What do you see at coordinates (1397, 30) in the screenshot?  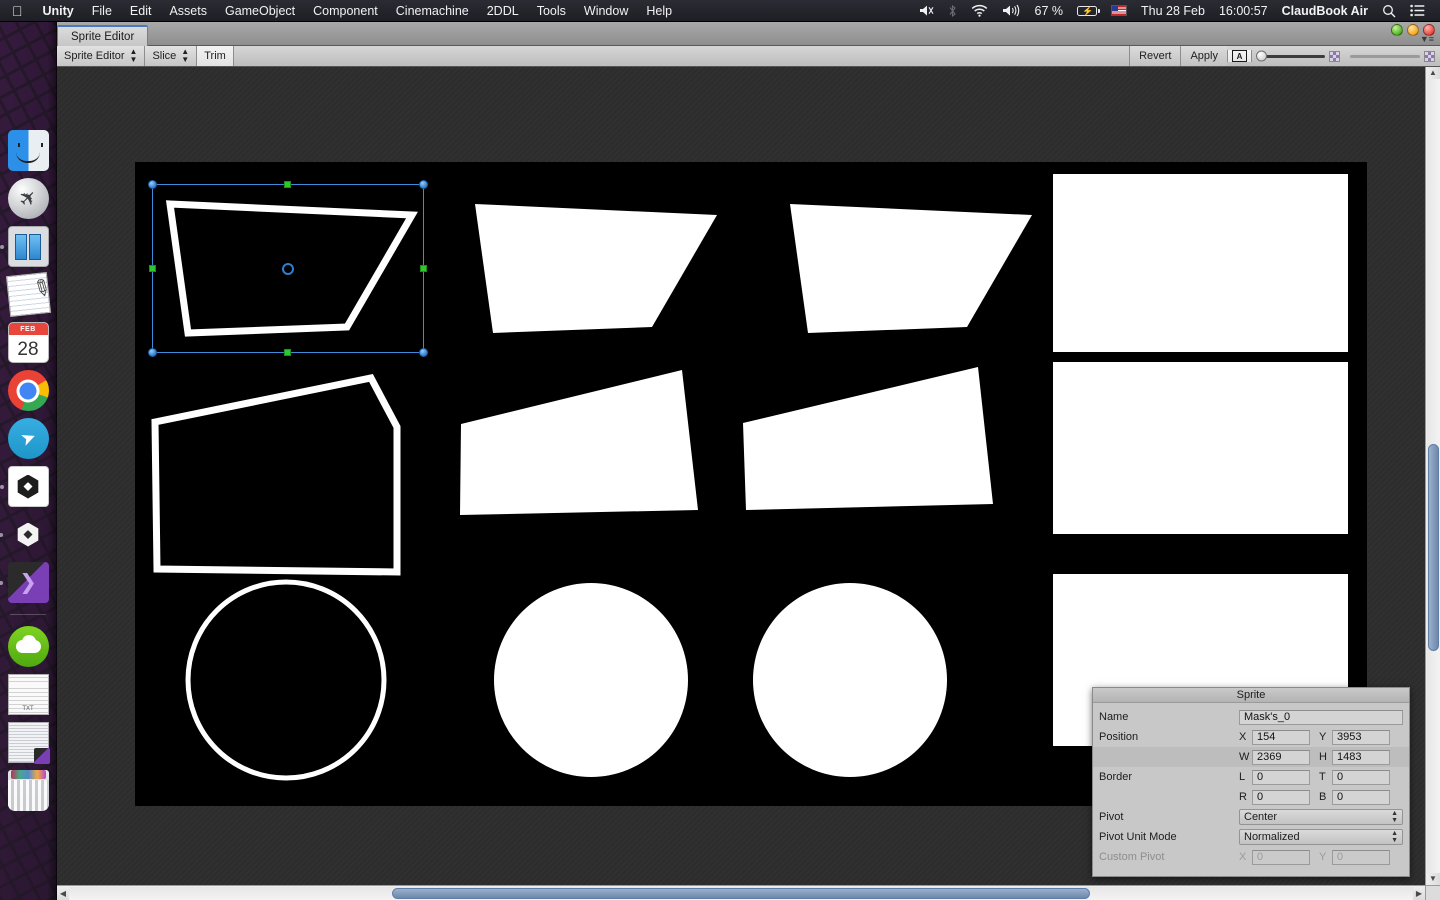 I see `zoom-button` at bounding box center [1397, 30].